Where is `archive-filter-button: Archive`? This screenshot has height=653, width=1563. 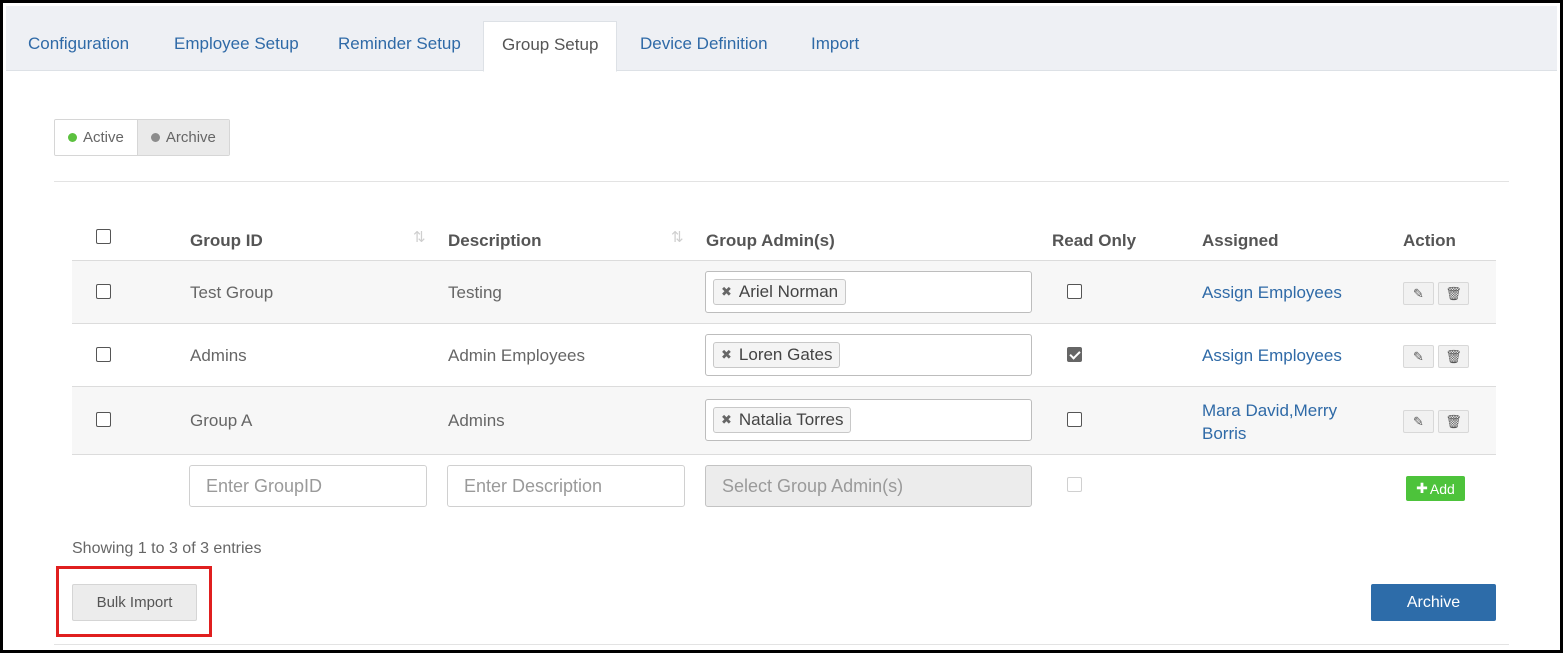
archive-filter-button: Archive is located at coordinates (182, 137).